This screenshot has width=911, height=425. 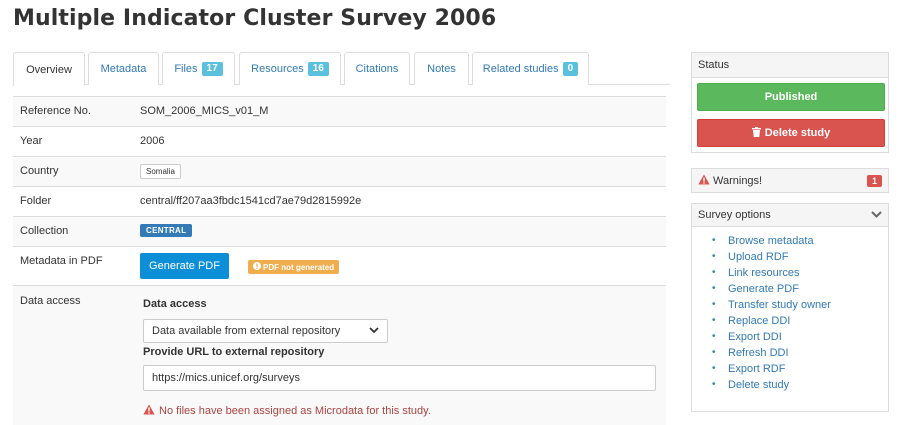 I want to click on data-access-title: Data access, so click(x=175, y=304).